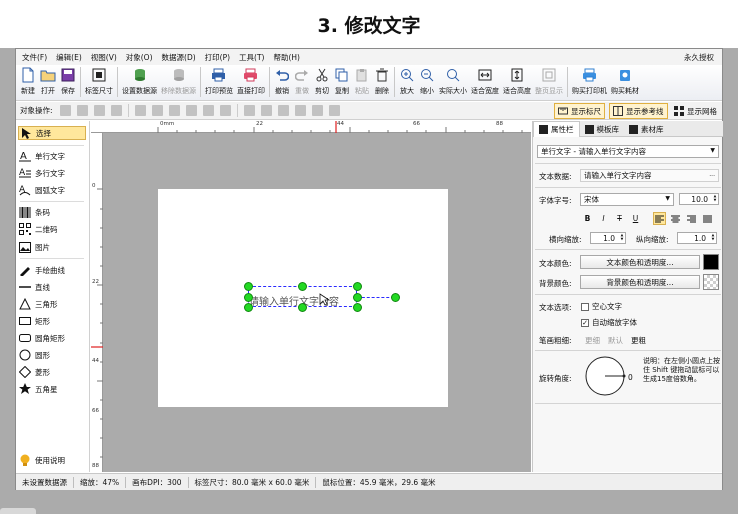 The width and height of the screenshot is (738, 514). What do you see at coordinates (711, 282) in the screenshot?
I see `bg-color-swatch` at bounding box center [711, 282].